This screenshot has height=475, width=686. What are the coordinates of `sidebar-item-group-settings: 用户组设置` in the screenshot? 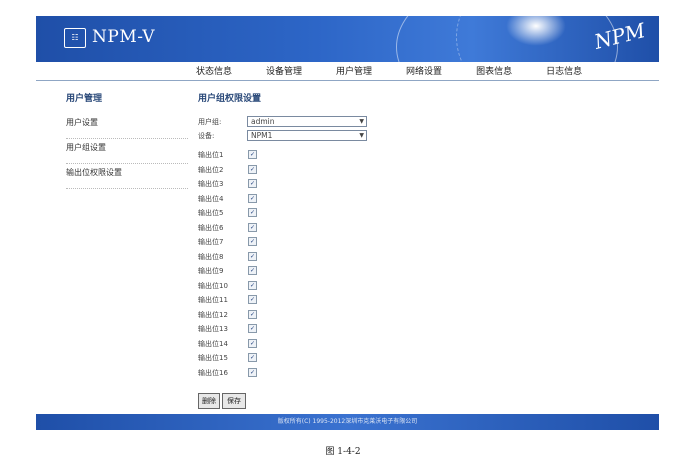 It's located at (127, 152).